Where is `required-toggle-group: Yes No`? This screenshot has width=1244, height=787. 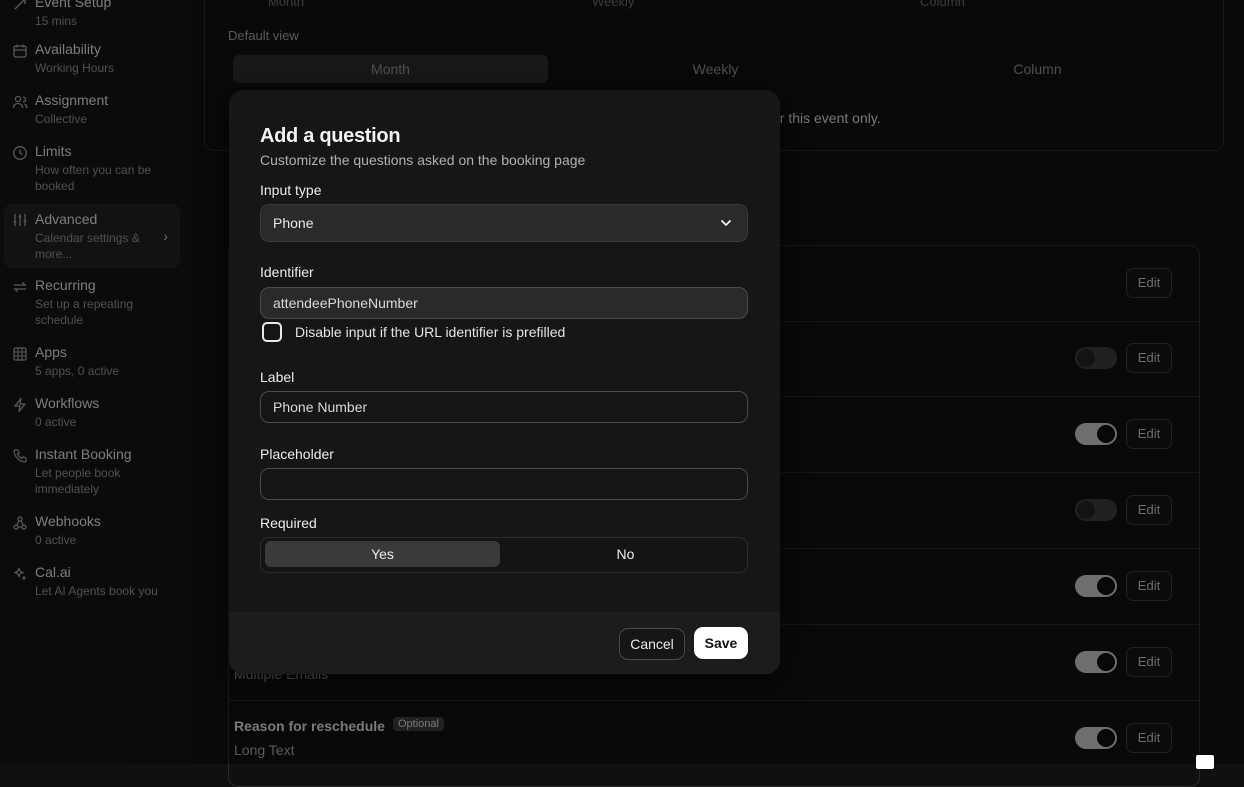
required-toggle-group: Yes No is located at coordinates (504, 555).